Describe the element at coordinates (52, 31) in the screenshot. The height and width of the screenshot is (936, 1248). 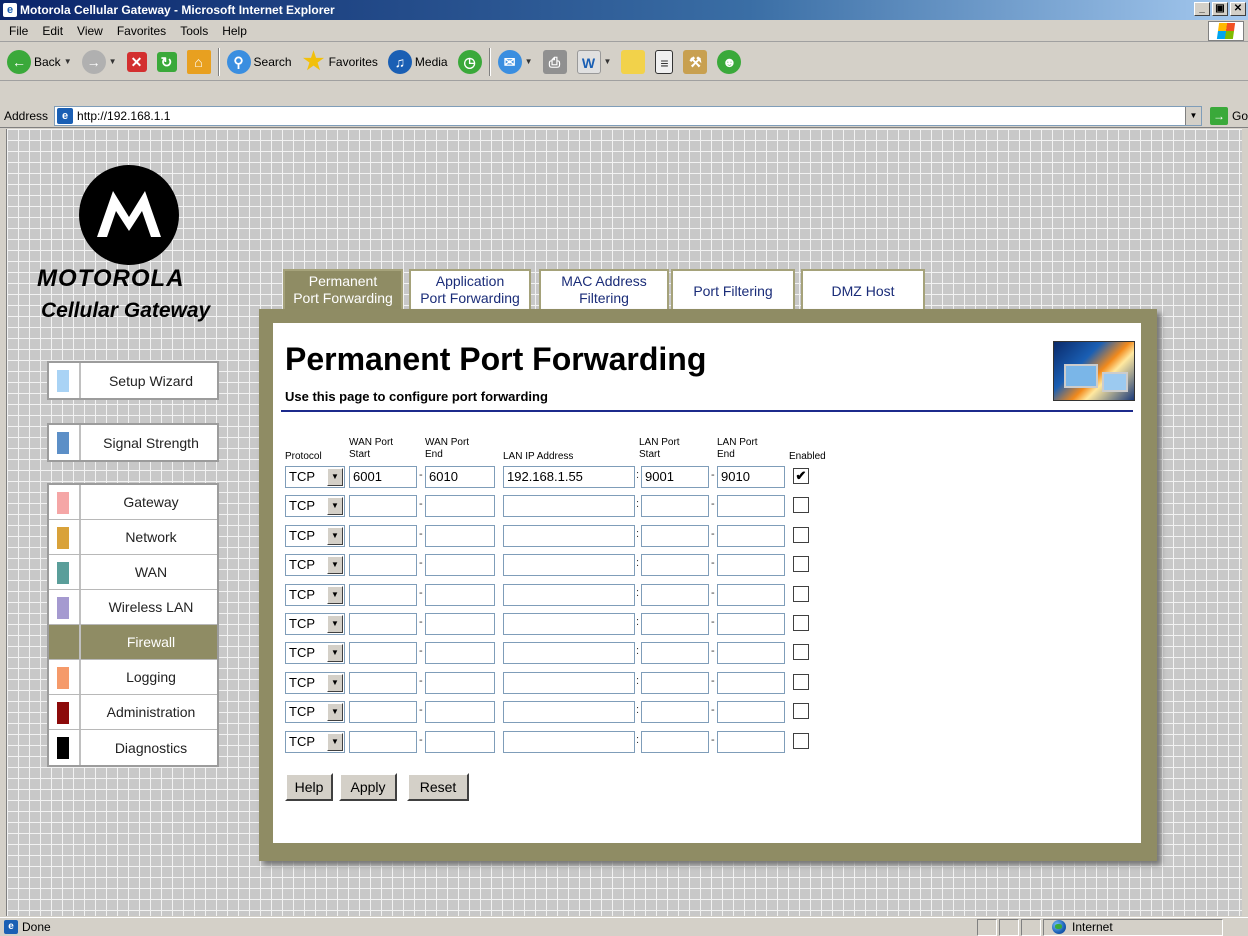
I see `menu-edit: Edit` at that location.